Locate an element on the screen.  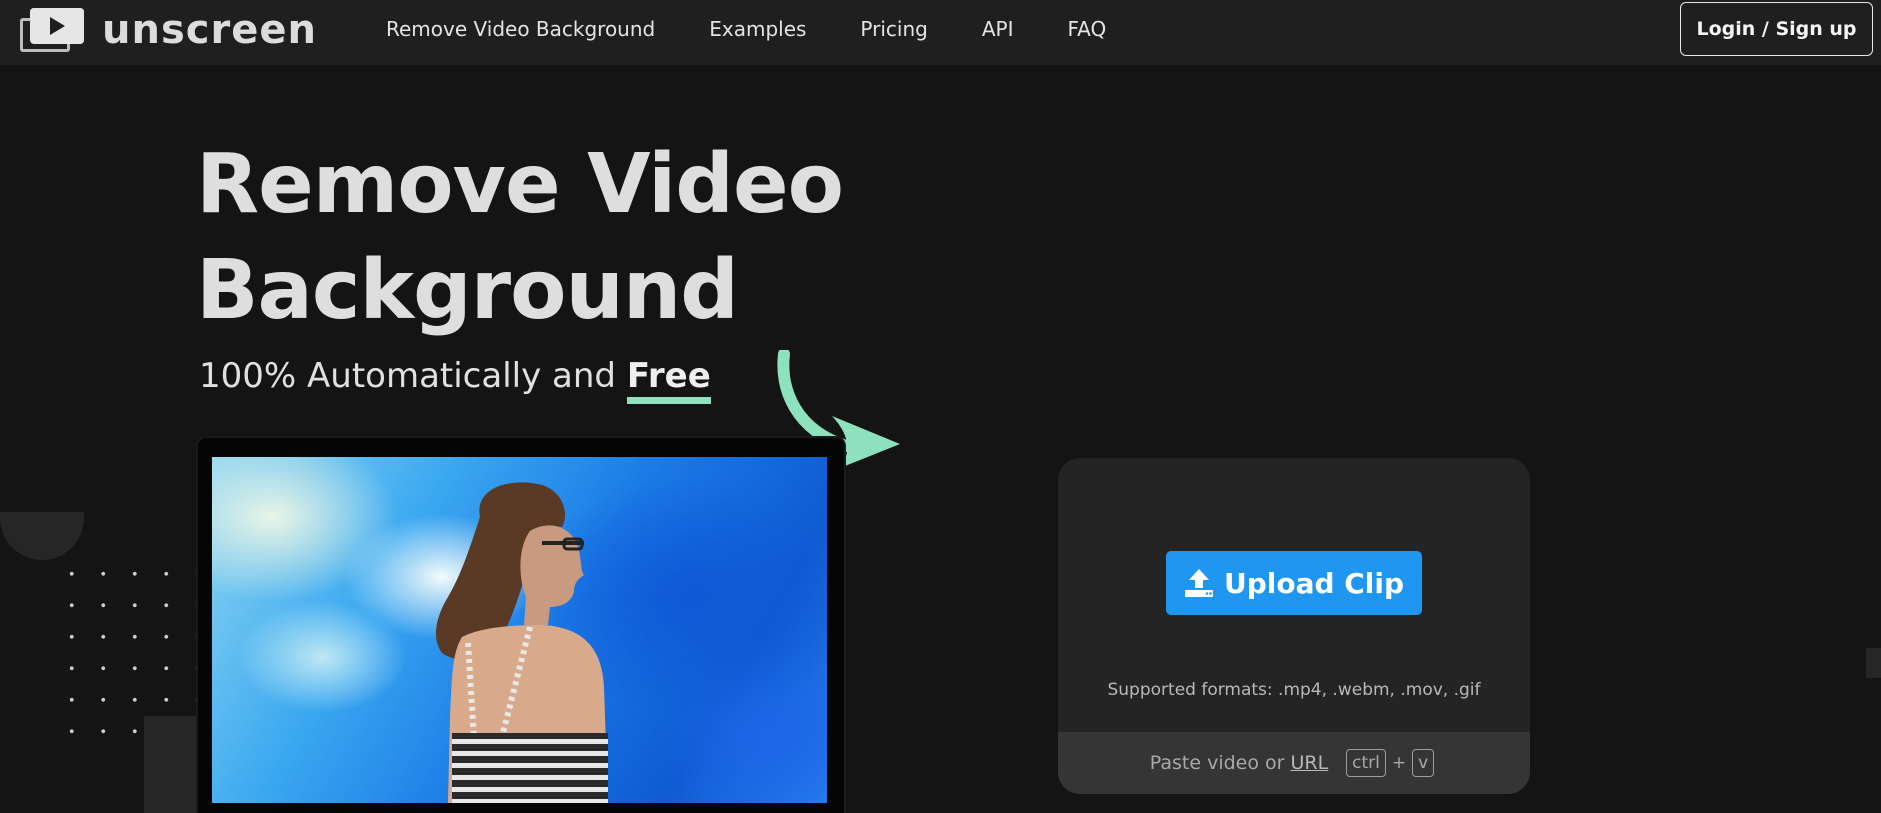
upload-clip-button: Upload Clip is located at coordinates (1294, 583).